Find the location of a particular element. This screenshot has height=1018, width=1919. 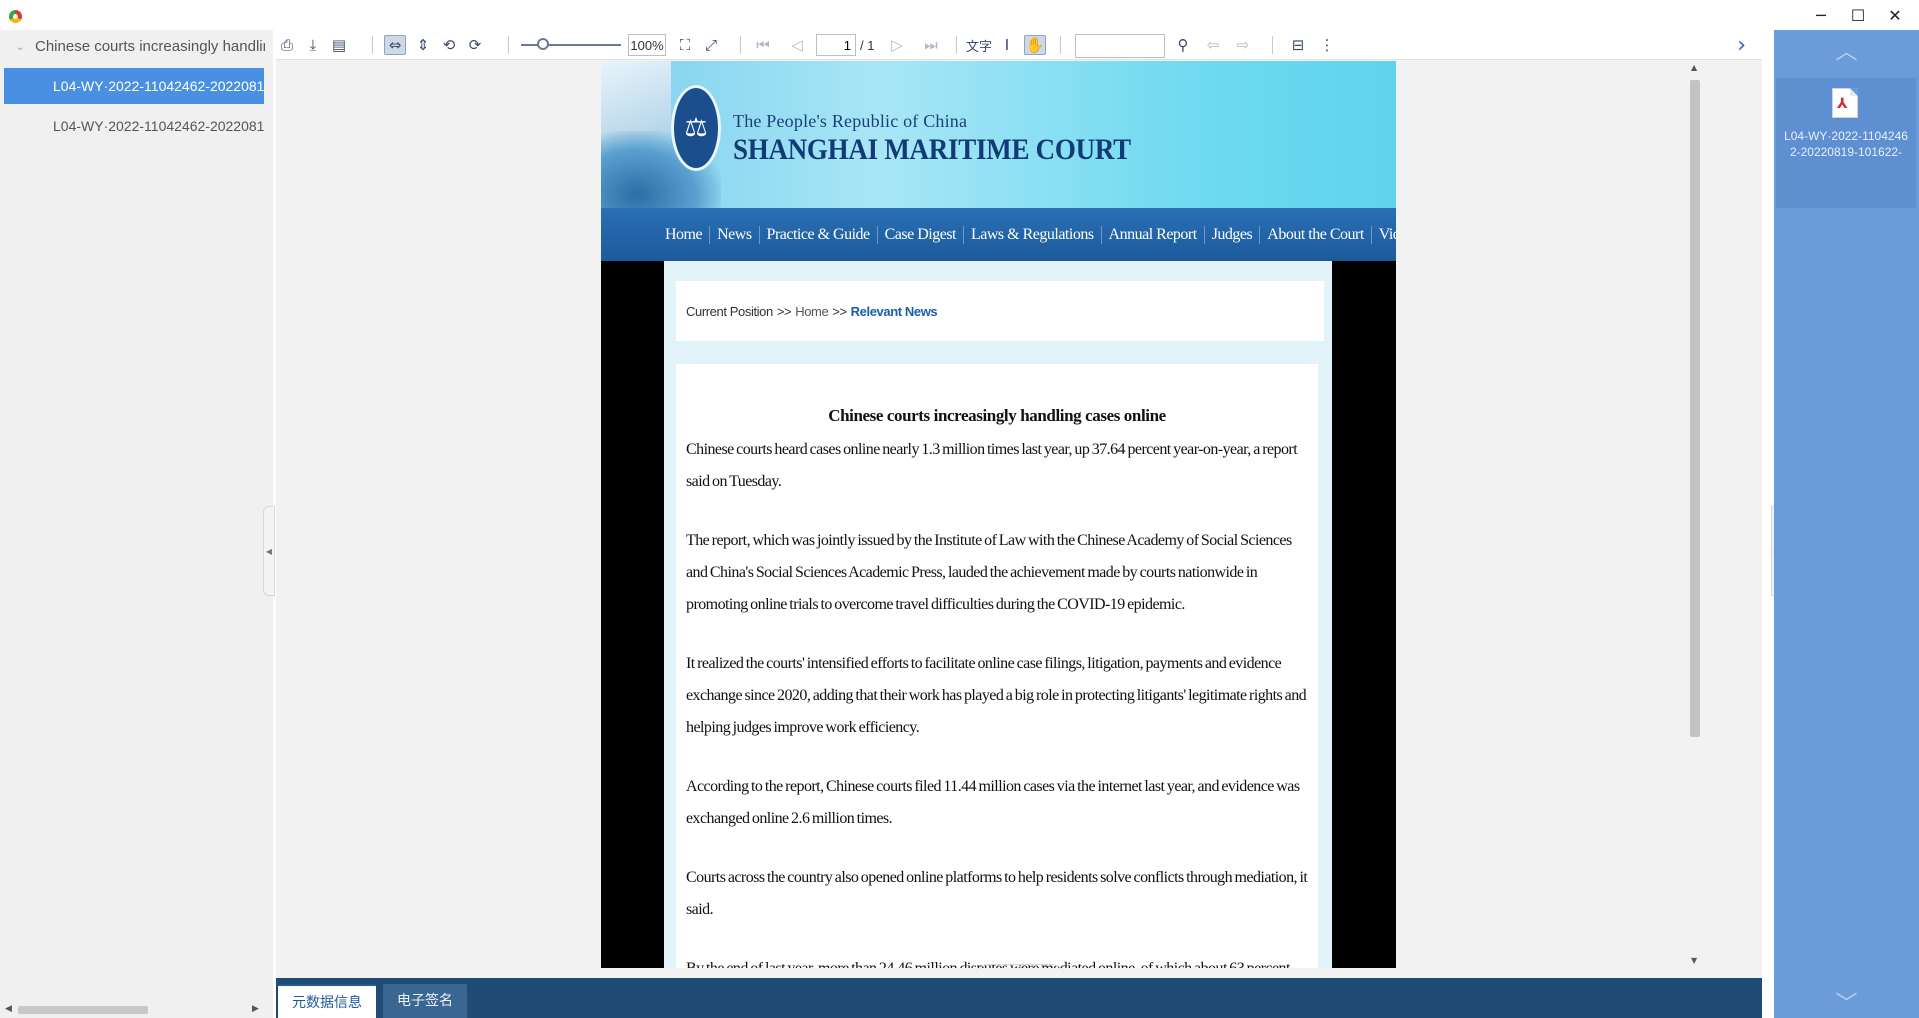

tab-e-signature: 电子签名 is located at coordinates (425, 1001).